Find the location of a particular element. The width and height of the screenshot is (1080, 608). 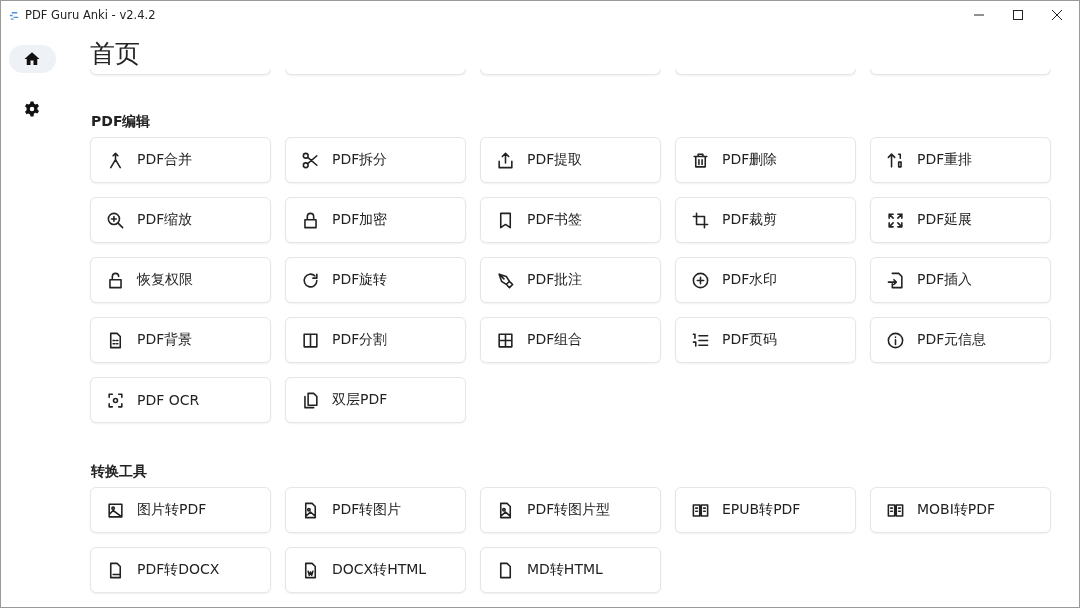

tool-button: PDF转图片 is located at coordinates (375, 510).